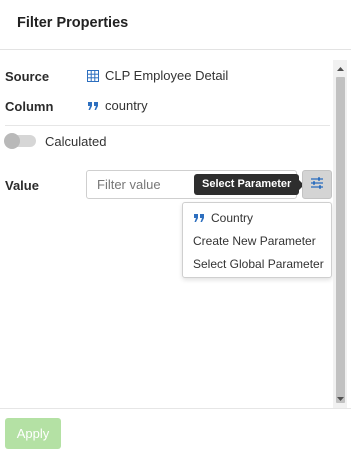  I want to click on column-value: country, so click(117, 105).